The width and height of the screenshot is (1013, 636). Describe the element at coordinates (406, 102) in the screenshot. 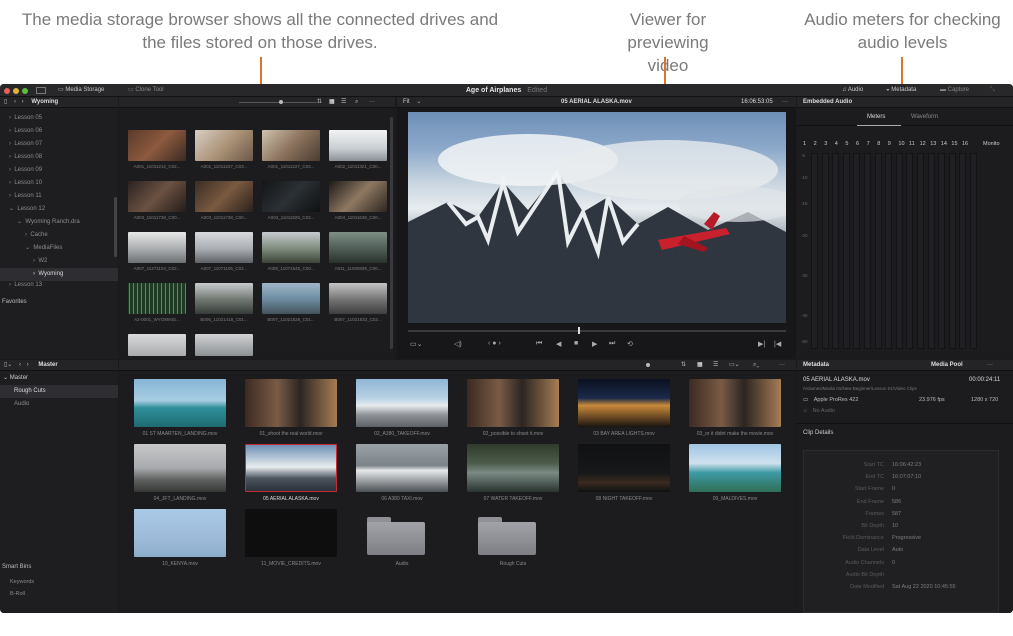

I see `fit-dropdown: Fit` at that location.